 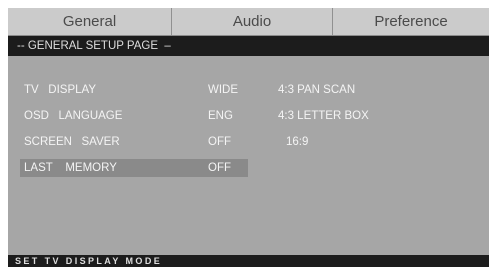 I want to click on setting-label: OSD LANGUAGE, so click(x=73, y=116).